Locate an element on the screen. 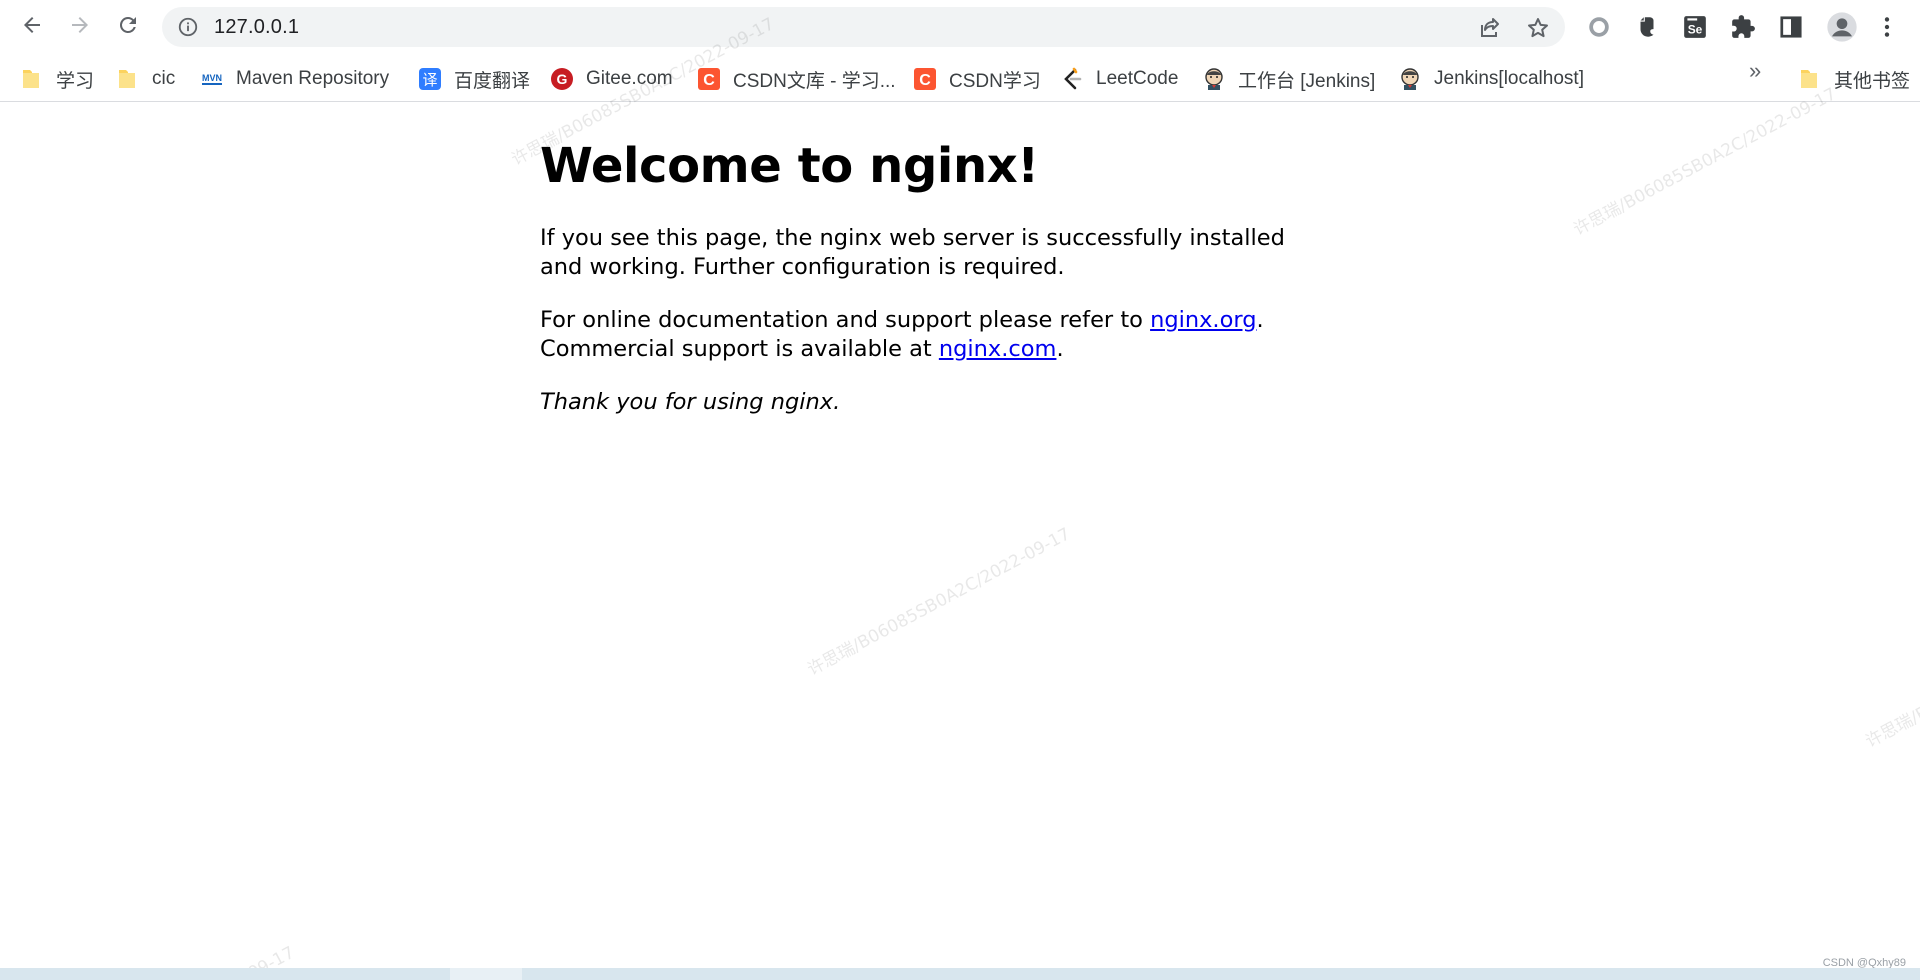 The width and height of the screenshot is (1920, 980). bookmark-other-folder: 其他书签 is located at coordinates (1854, 79).